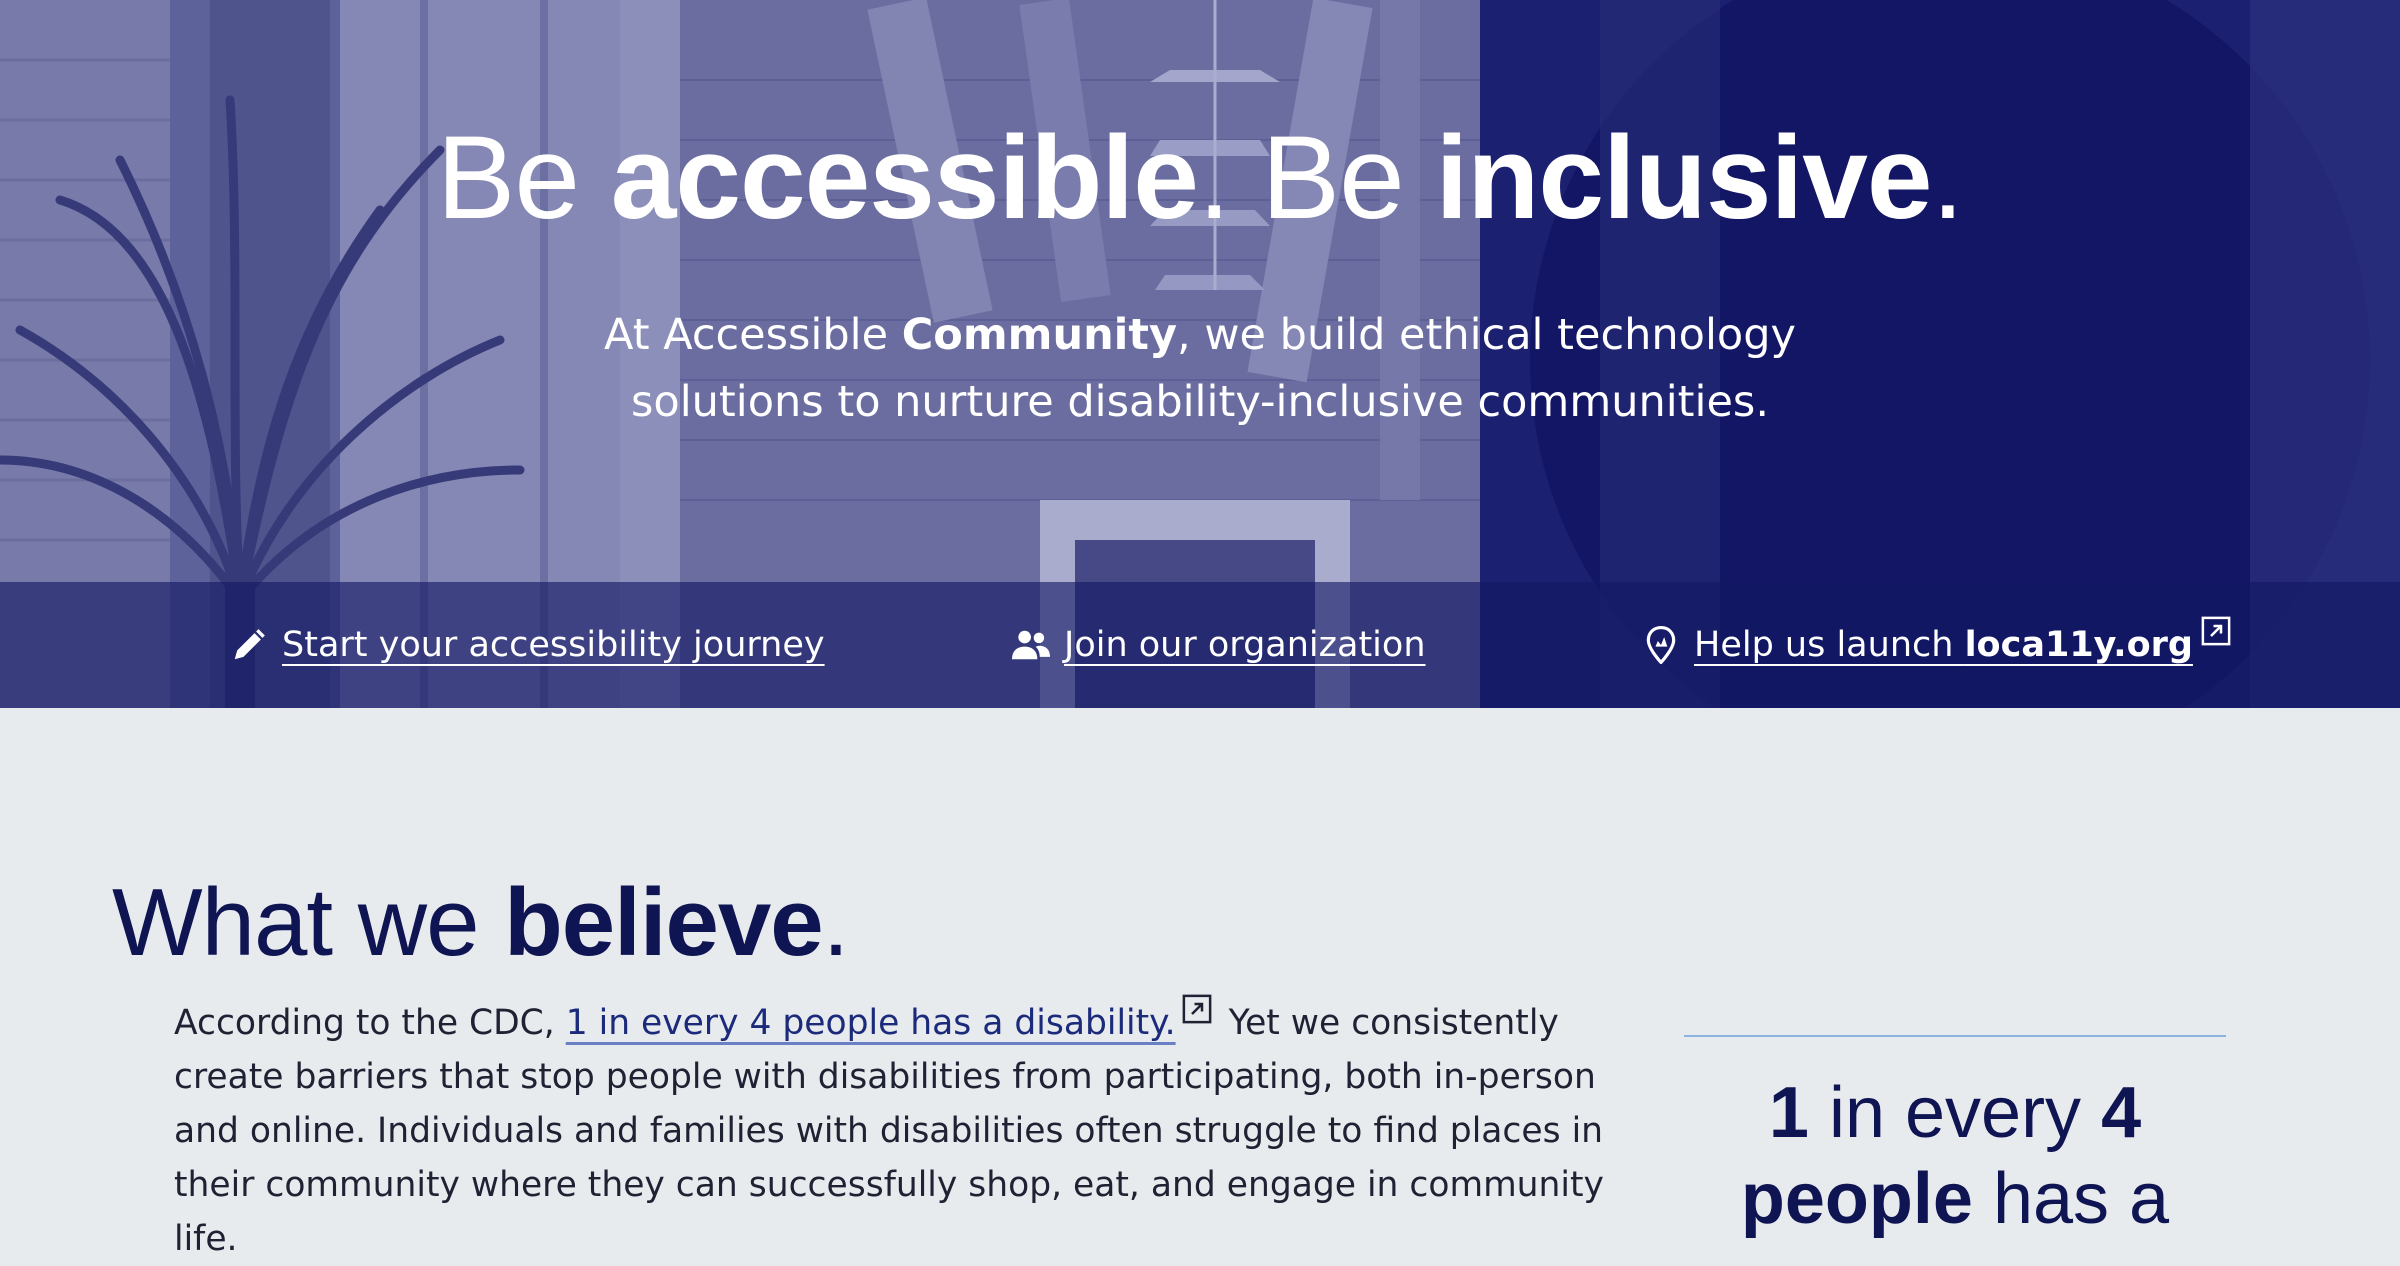 The height and width of the screenshot is (1266, 2400). What do you see at coordinates (1316, 178) in the screenshot?
I see `hero-title-text: . Be` at bounding box center [1316, 178].